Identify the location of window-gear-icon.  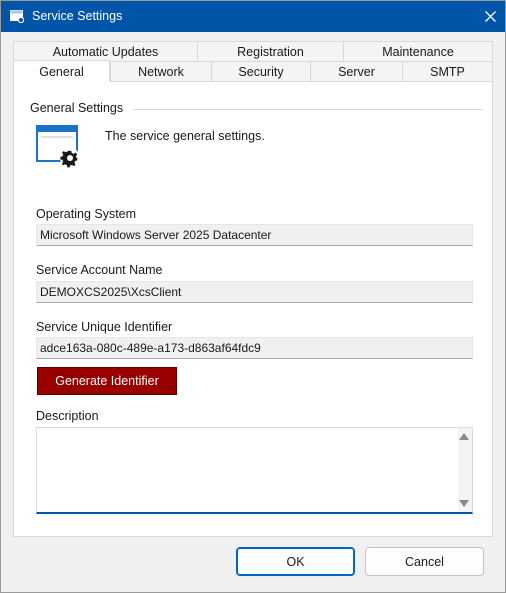
(58, 146).